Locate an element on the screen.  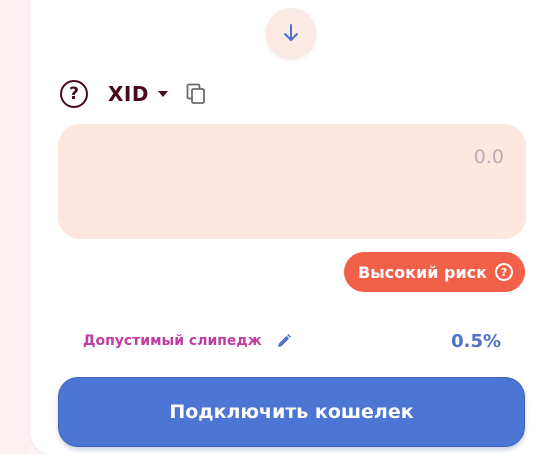
arrow-down-icon is located at coordinates (291, 32).